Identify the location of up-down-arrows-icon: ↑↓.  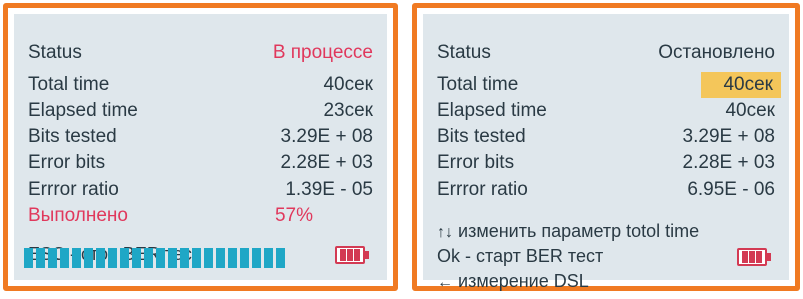
(445, 232).